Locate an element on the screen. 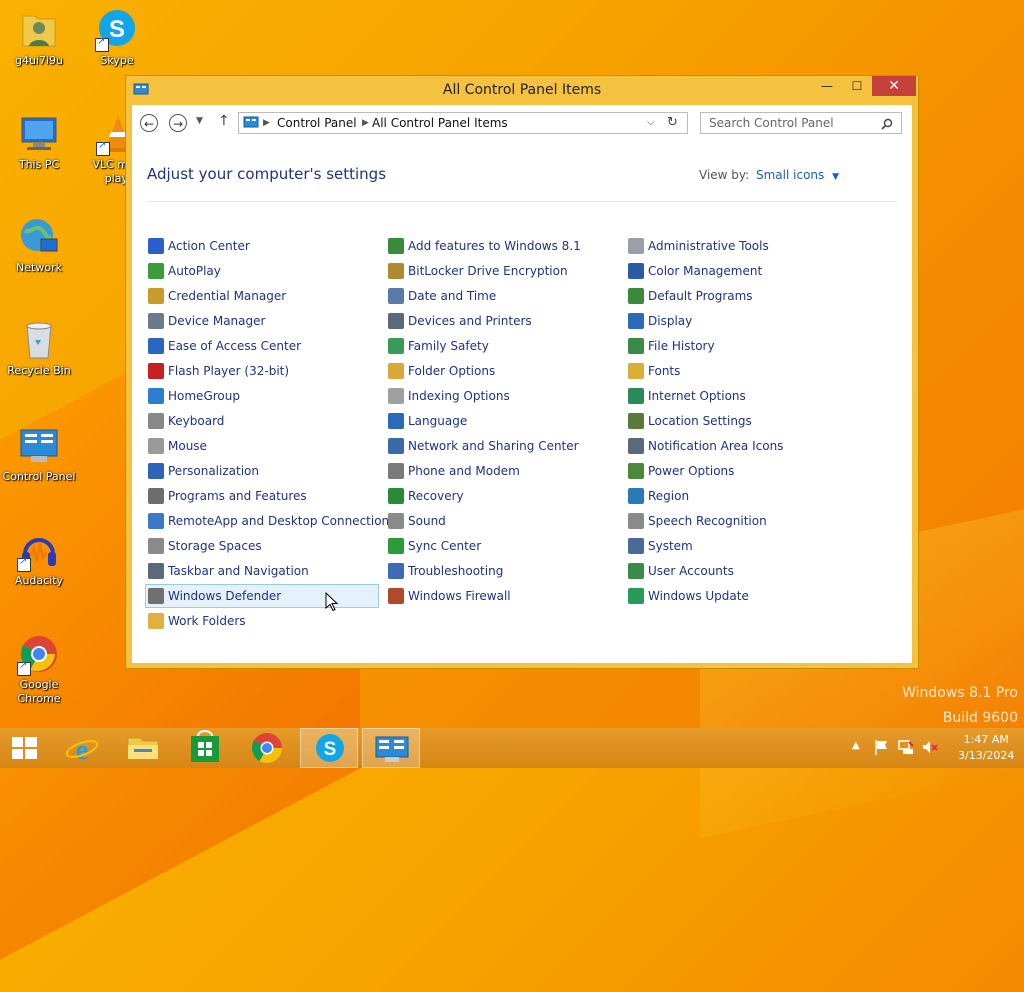 The width and height of the screenshot is (1024, 992). control-panel-item: HomeGroup is located at coordinates (262, 396).